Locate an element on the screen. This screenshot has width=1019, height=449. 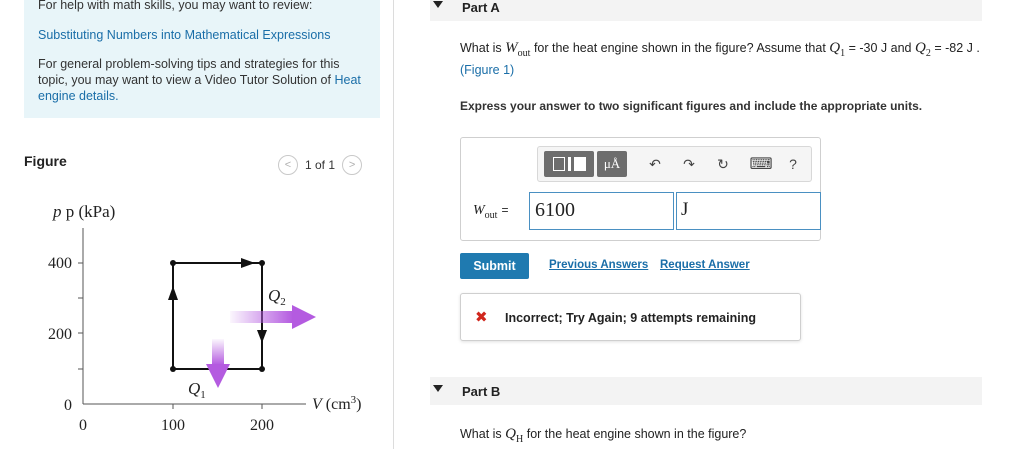
undo-icon: ↶ is located at coordinates (655, 164).